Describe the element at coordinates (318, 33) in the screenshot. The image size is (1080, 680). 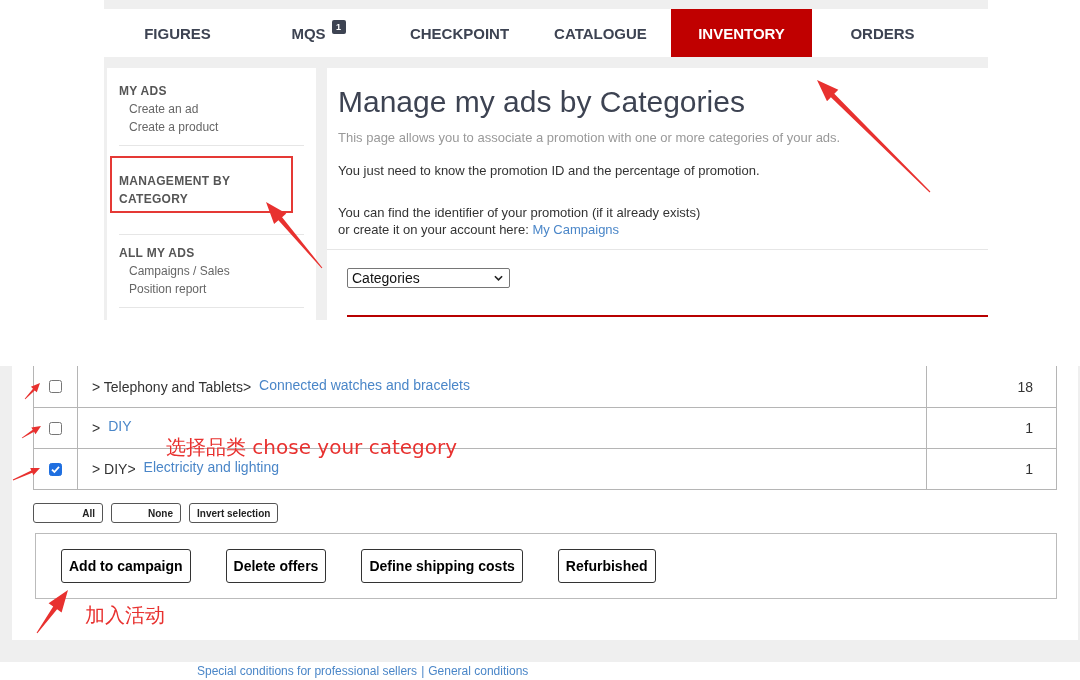
I see `nav-tab: MQS 1` at that location.